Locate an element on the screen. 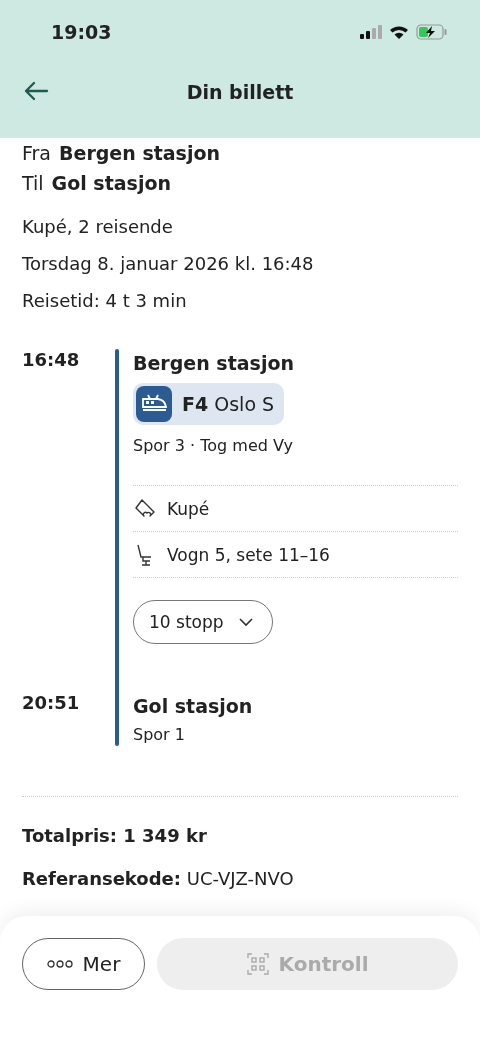 This screenshot has height=1039, width=480. ticket-feature: Kupé is located at coordinates (188, 508).